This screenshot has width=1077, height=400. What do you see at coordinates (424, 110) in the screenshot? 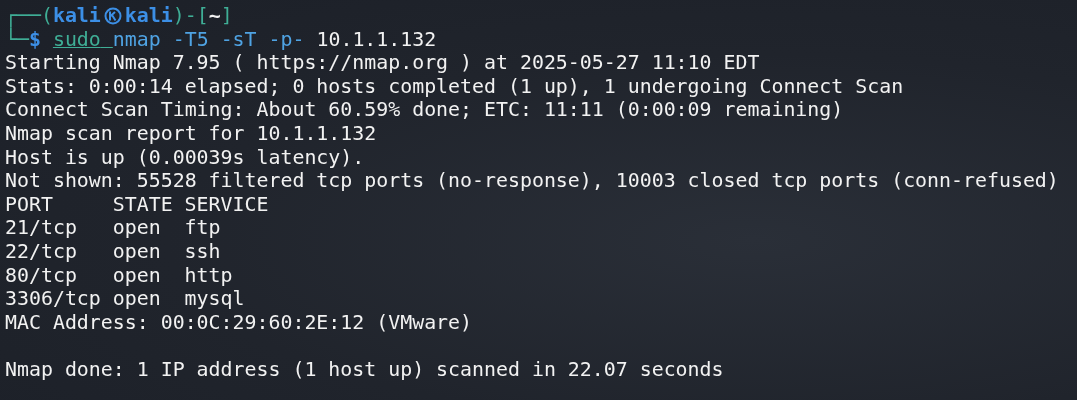
I see `output-line: Connect Scan Timing: About 60.59% done; ETC: 11:11 (0:00:09 remaining)` at bounding box center [424, 110].